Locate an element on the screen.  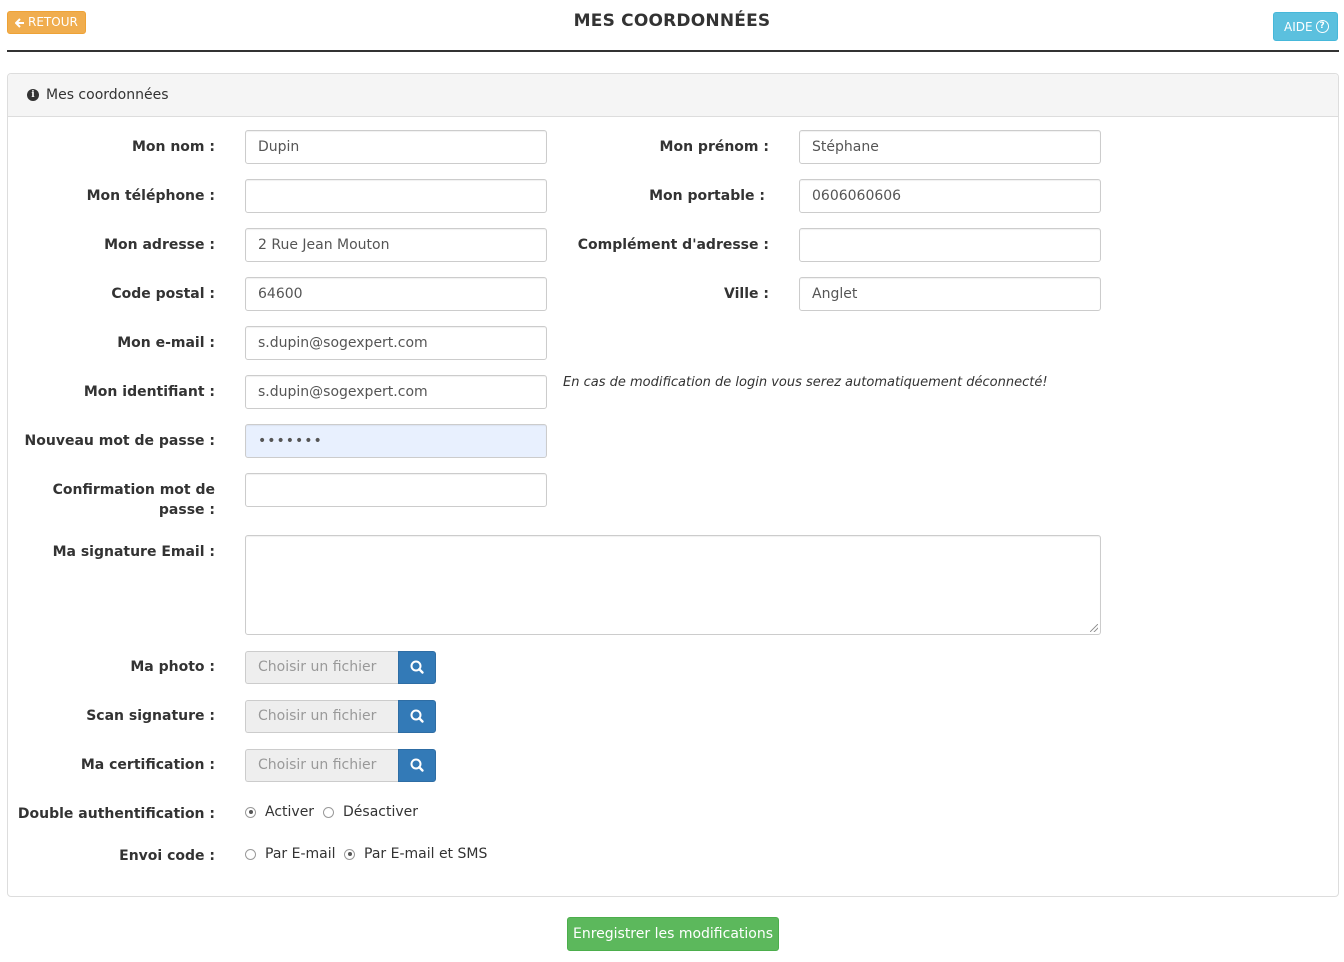
prenom-input: Stéphane is located at coordinates (950, 147).